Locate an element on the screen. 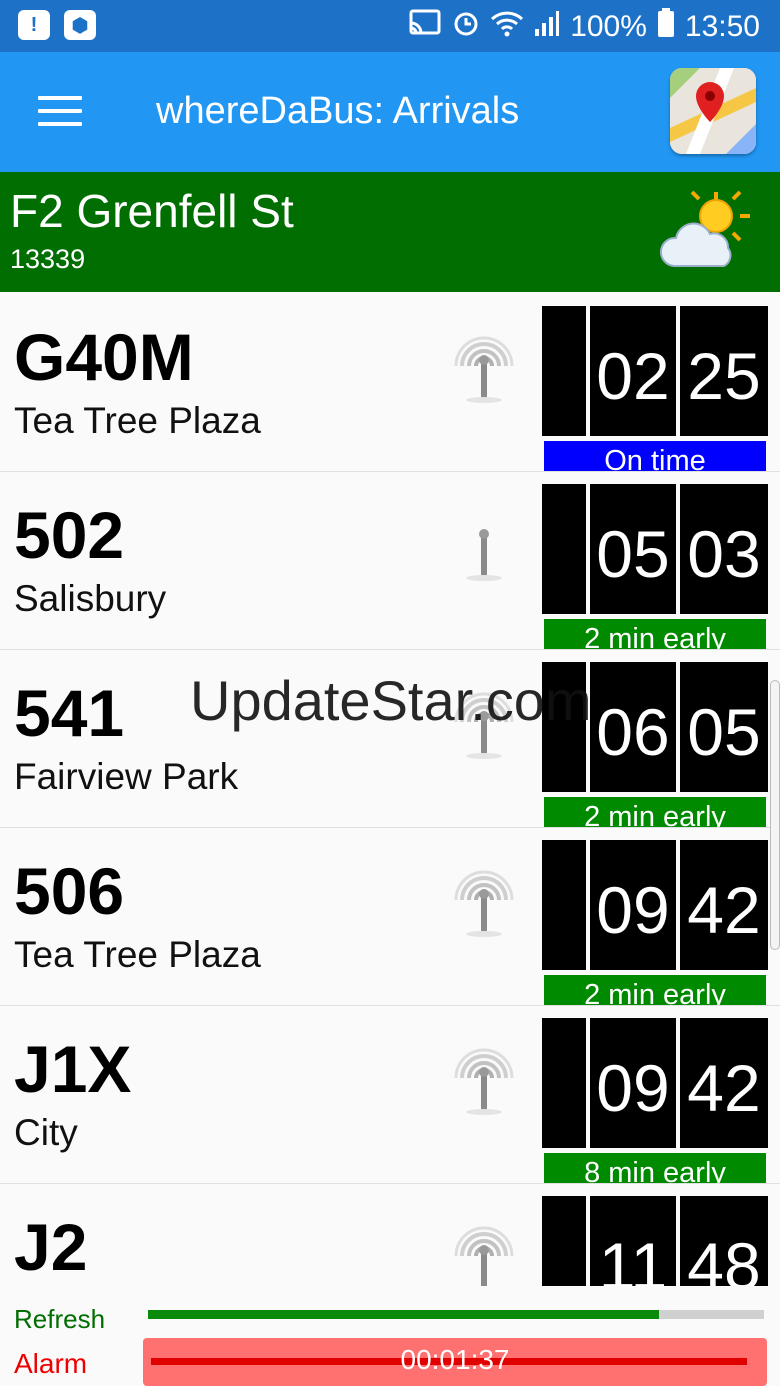 This screenshot has width=780, height=1386. app-bar: whereDaBus: Arrivals is located at coordinates (390, 112).